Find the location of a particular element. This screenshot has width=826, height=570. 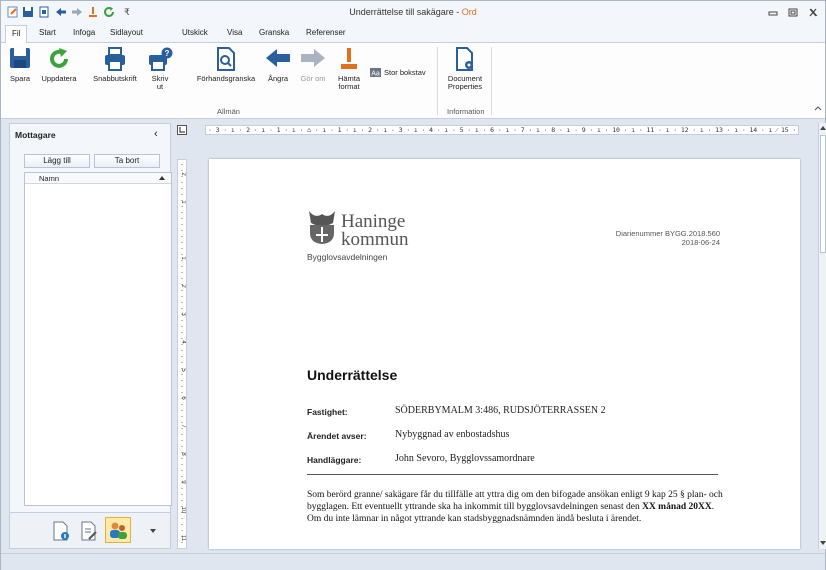

column-header-label: Namn is located at coordinates (49, 178).